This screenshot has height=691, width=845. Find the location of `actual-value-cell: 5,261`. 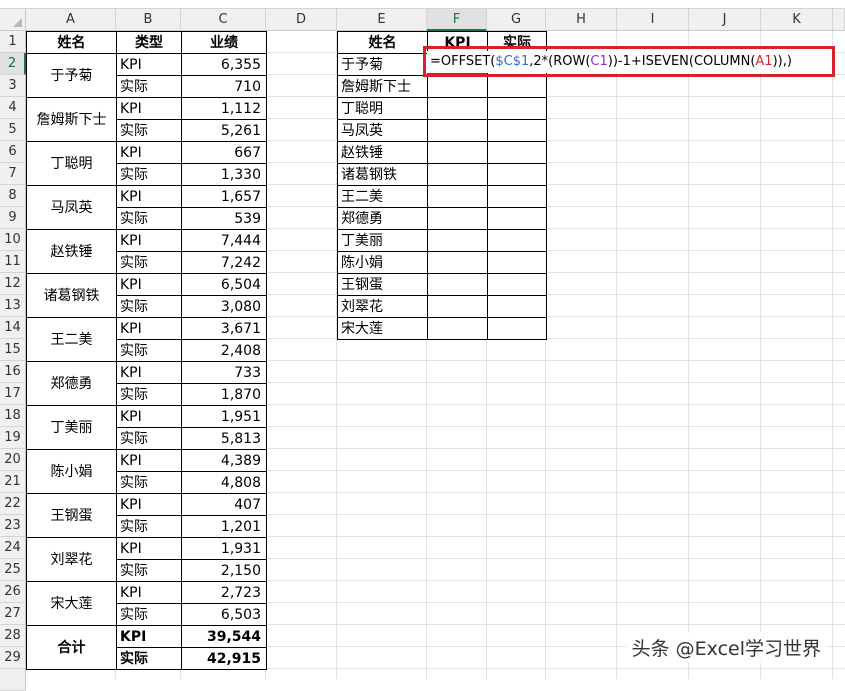

actual-value-cell: 5,261 is located at coordinates (224, 130).